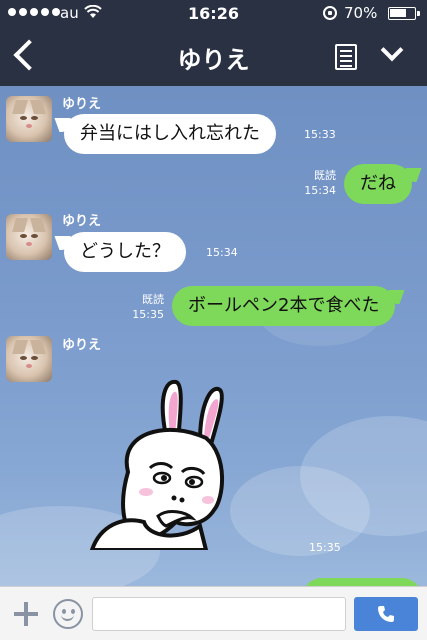 The height and width of the screenshot is (640, 427). Describe the element at coordinates (213, 14) in the screenshot. I see `status-bar: au 16:26 70%` at that location.